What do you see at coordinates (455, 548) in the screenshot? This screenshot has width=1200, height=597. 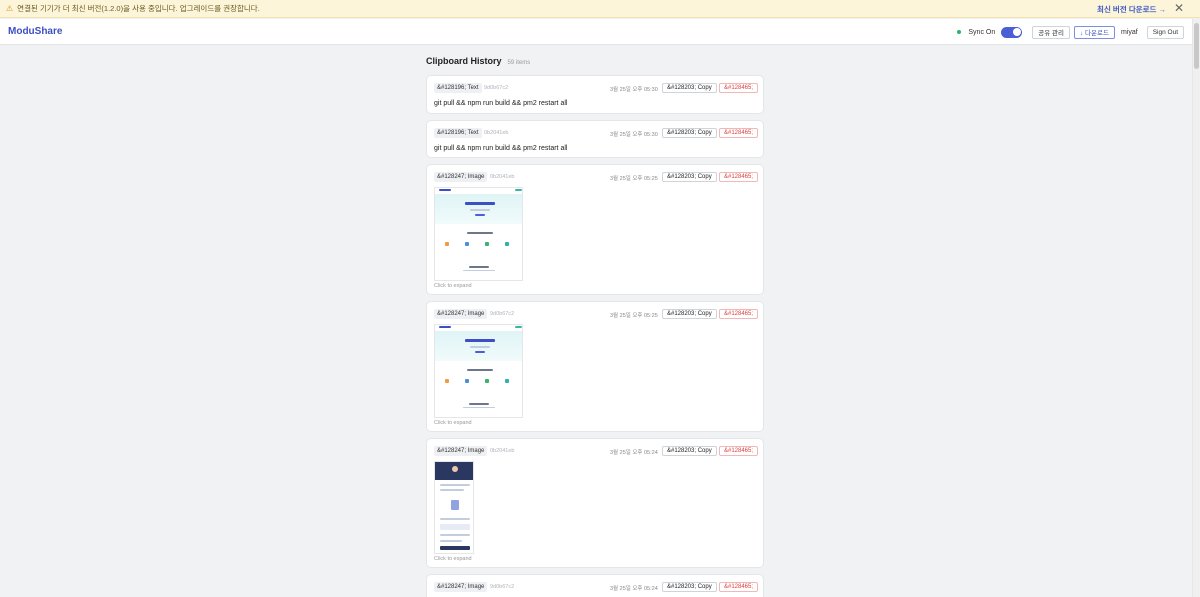 I see `thumbnail-footer` at bounding box center [455, 548].